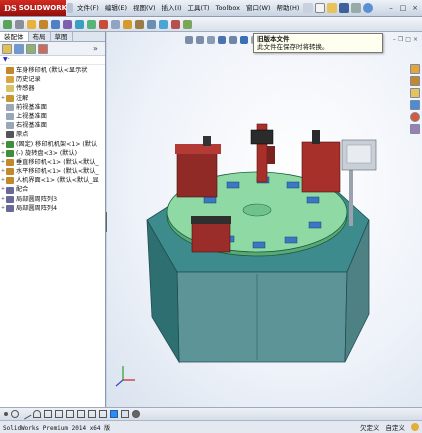  I want to click on custom-properties-icon, so click(415, 129).